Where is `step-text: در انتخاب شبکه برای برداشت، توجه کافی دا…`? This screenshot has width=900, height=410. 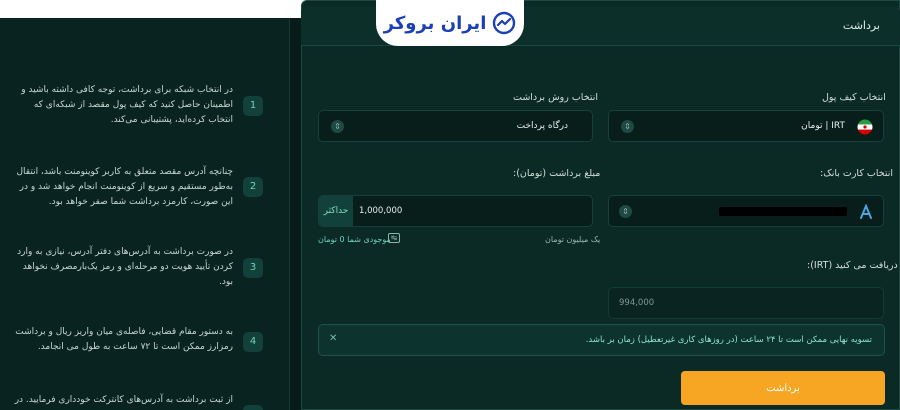 step-text: در انتخاب شبکه برای برداشت، توجه کافی دا… is located at coordinates (127, 105).